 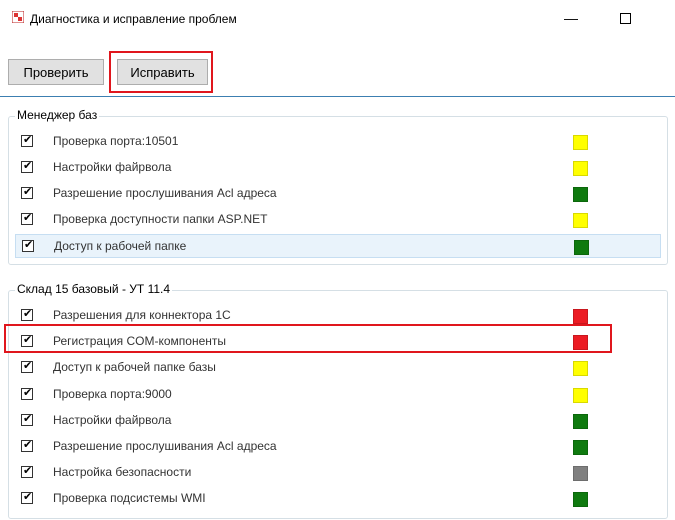 I want to click on group-label: Склад 15 базовый - УТ 11.4, so click(x=94, y=289).